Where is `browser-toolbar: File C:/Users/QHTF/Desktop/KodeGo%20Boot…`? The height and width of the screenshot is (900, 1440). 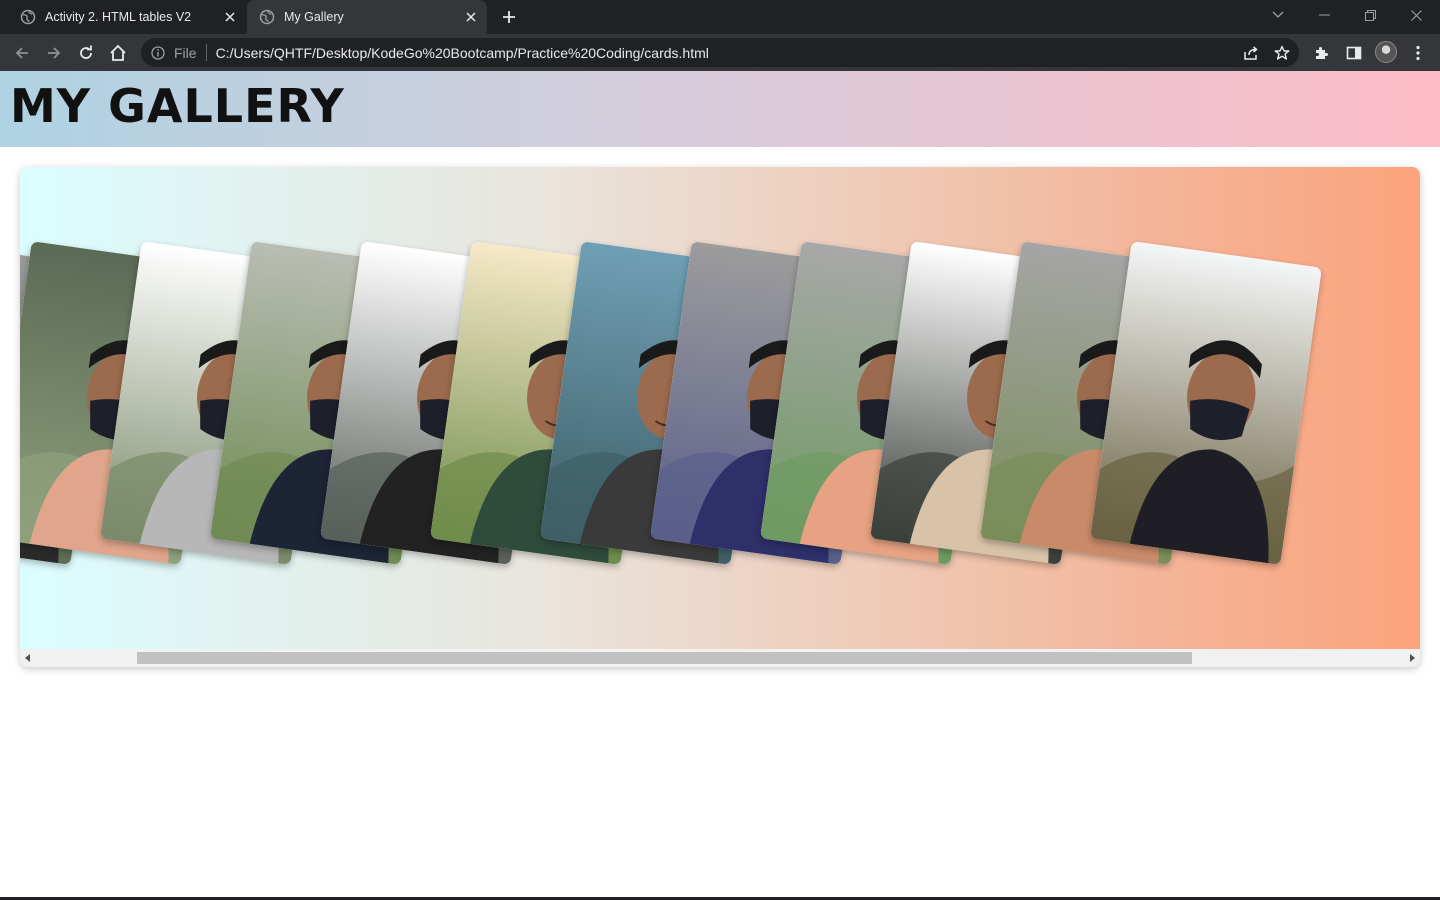
browser-toolbar: File C:/Users/QHTF/Desktop/KodeGo%20Boot… is located at coordinates (720, 52).